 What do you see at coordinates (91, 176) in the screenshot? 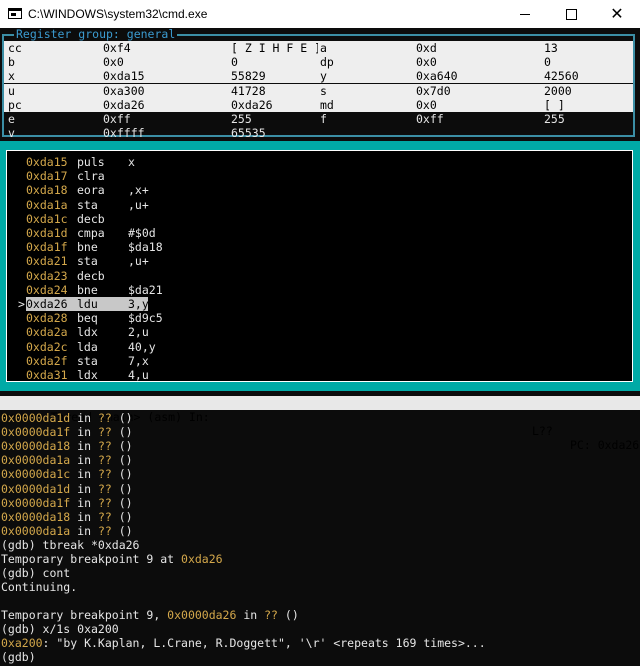
I see `asm-mnemonic: clra` at bounding box center [91, 176].